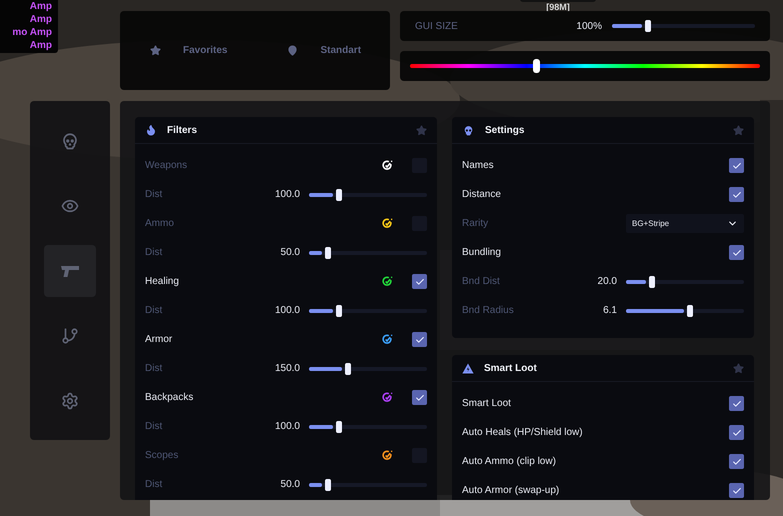 This screenshot has height=516, width=783. What do you see at coordinates (70, 401) in the screenshot?
I see `gear-icon` at bounding box center [70, 401].